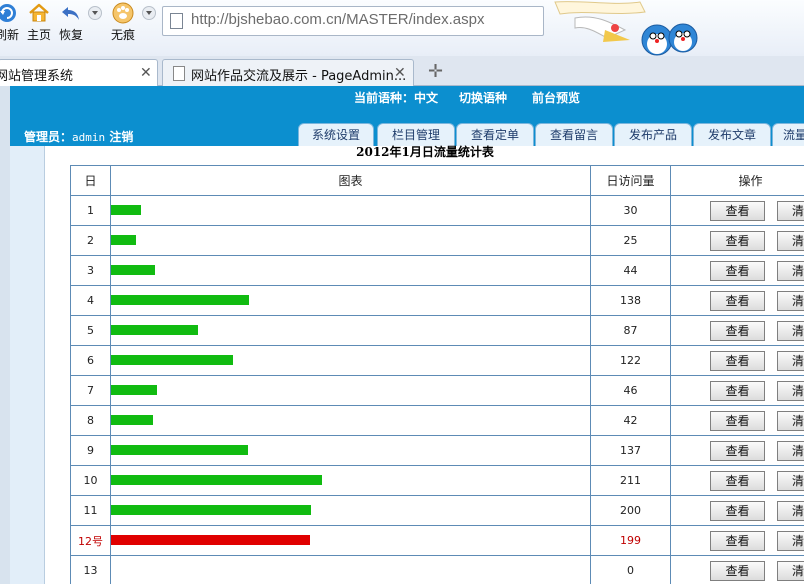 The image size is (804, 584). I want to click on visits-cell: 199, so click(630, 540).